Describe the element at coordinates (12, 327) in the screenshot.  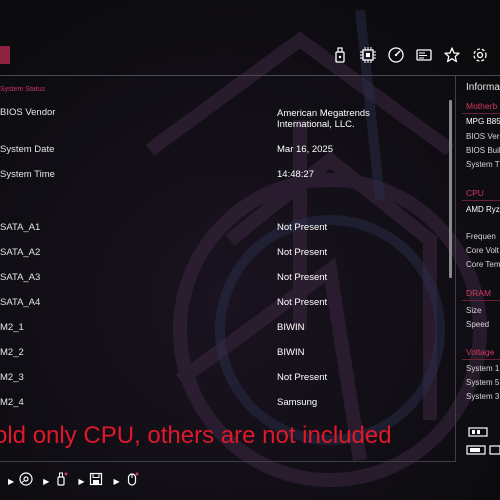
I see `row-label-m2-1: M2_1` at that location.